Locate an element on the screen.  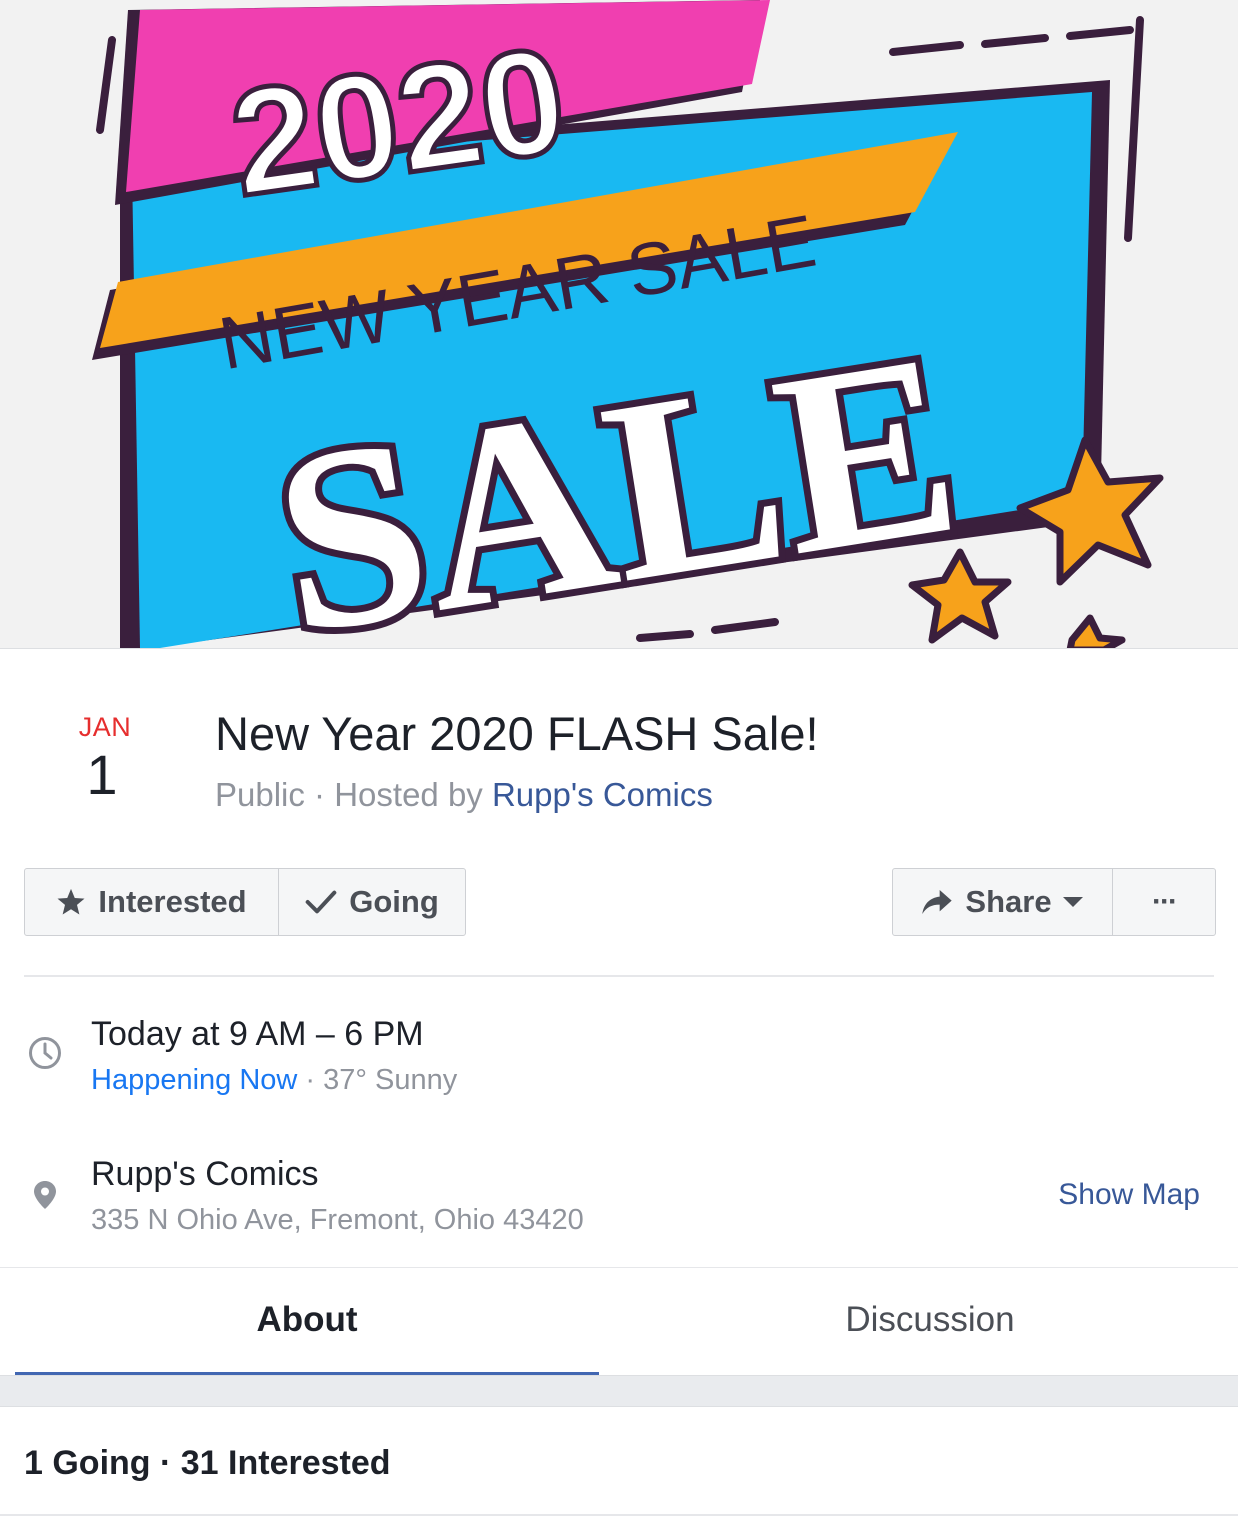
map-pin-icon is located at coordinates (45, 1195).